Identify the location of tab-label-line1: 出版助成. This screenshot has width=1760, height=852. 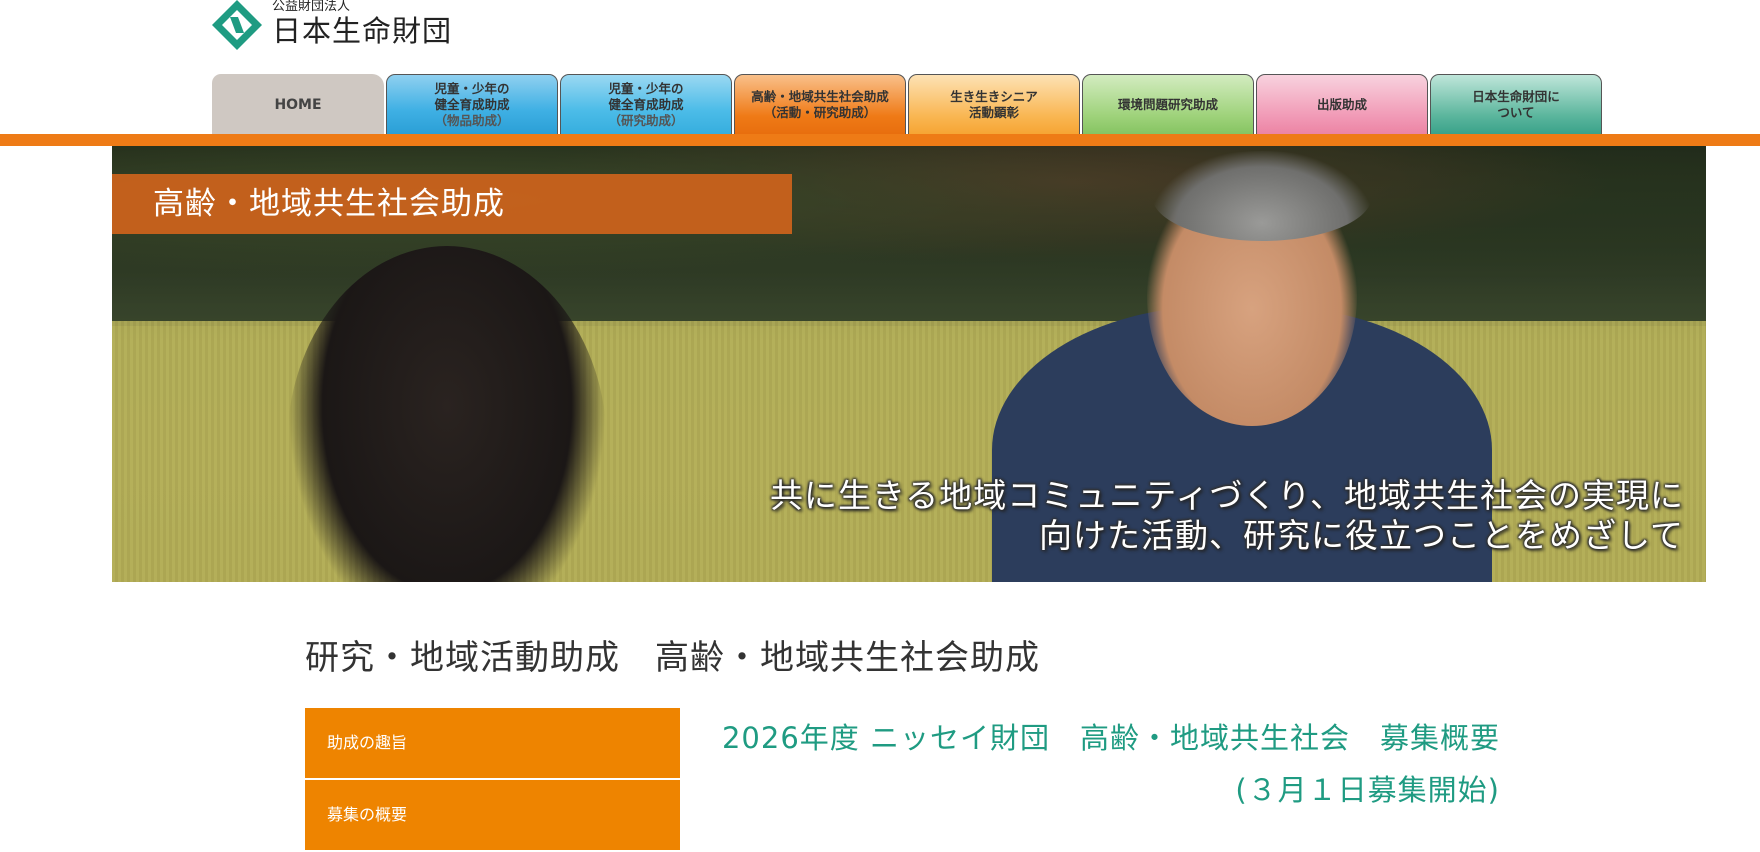
(1341, 104).